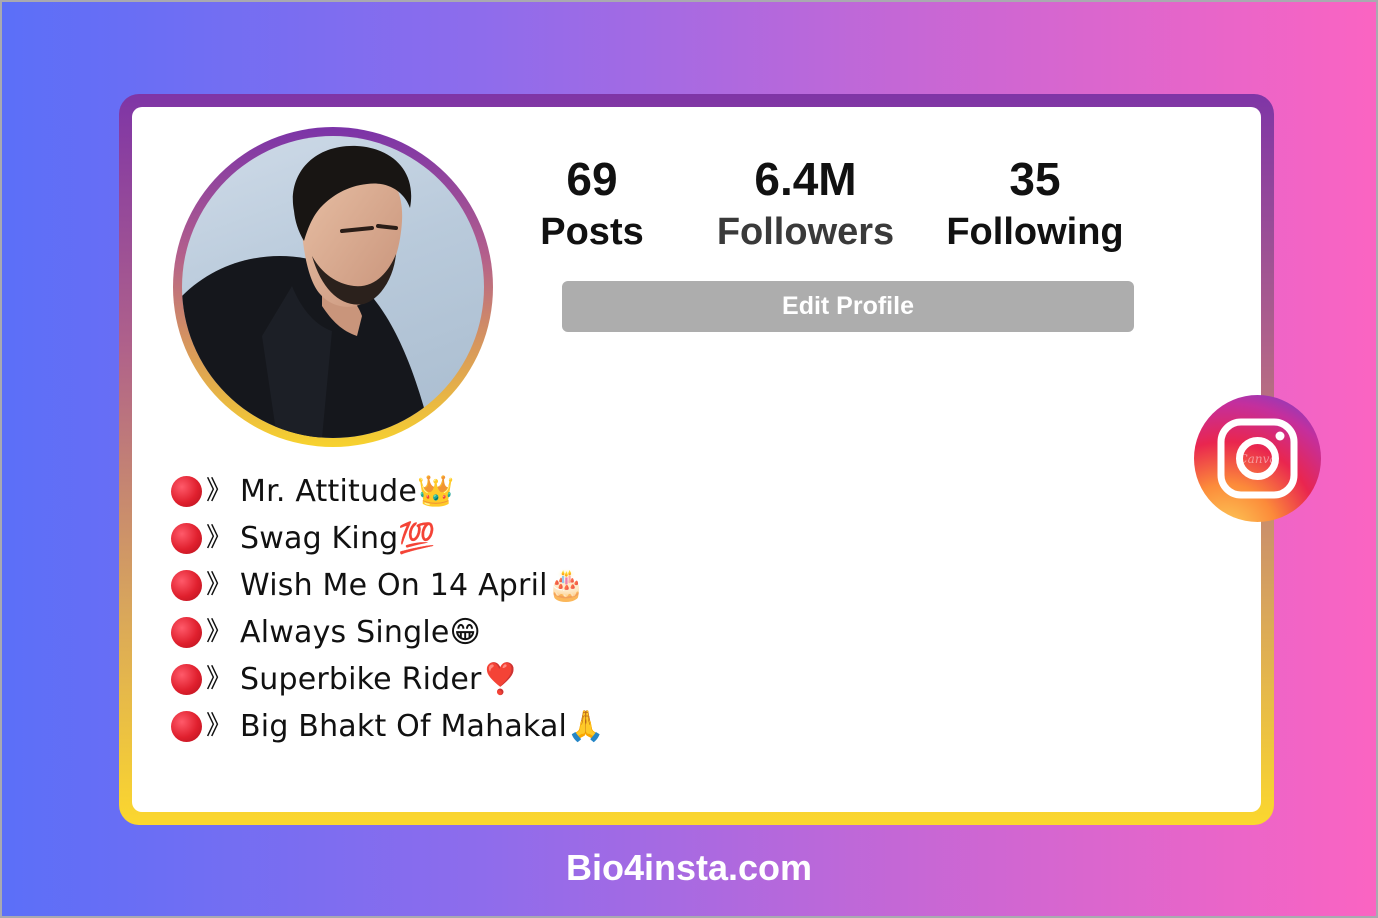  What do you see at coordinates (338, 538) in the screenshot?
I see `bio-text: Swag King💯` at bounding box center [338, 538].